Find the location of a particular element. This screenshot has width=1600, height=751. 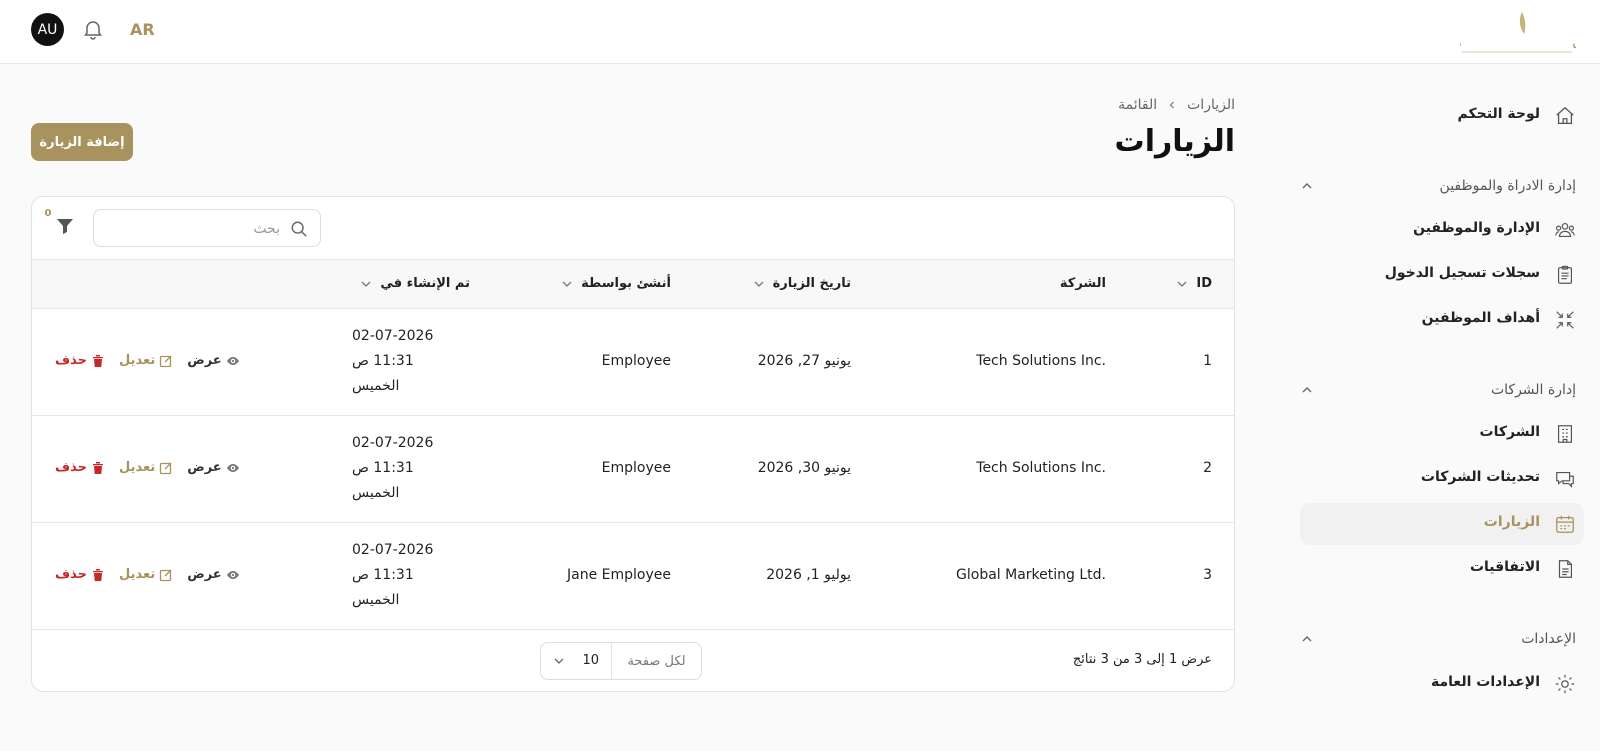

per-page-label: لكل صفحة is located at coordinates (656, 661).